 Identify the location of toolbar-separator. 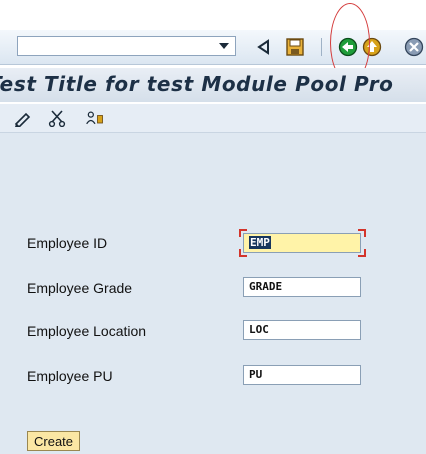
(321, 47).